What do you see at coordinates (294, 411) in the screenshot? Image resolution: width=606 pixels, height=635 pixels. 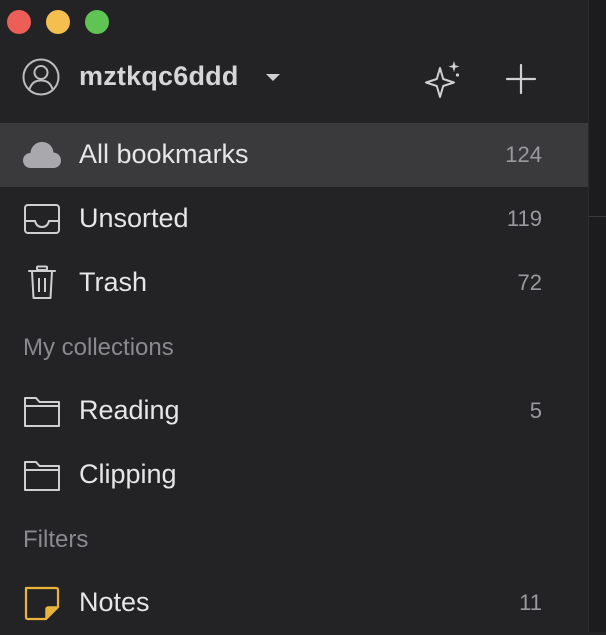 I see `collection-item-reading: Reading 5` at bounding box center [294, 411].